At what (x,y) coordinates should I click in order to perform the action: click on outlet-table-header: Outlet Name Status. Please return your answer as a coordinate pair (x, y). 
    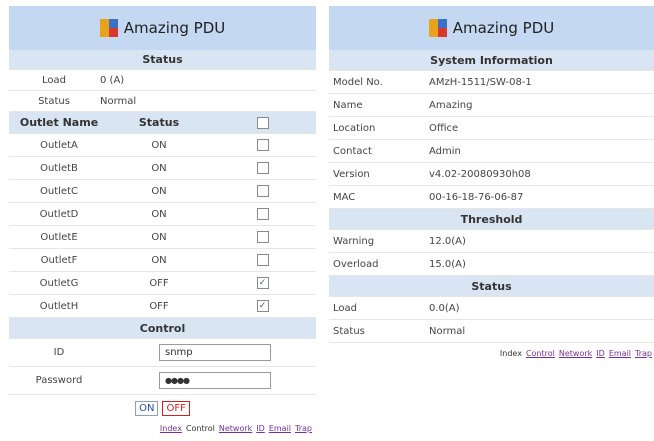
    Looking at the image, I should click on (162, 123).